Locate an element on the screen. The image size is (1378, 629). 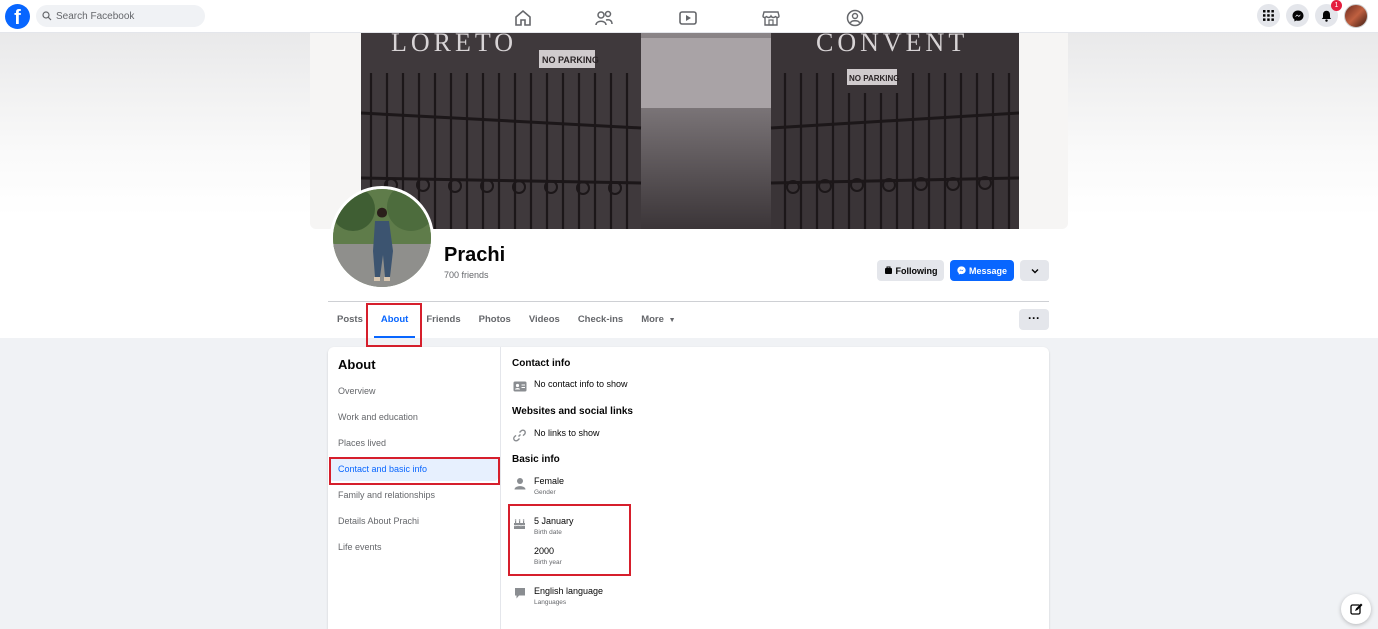
chevron-down-icon is located at coordinates (1034, 270).